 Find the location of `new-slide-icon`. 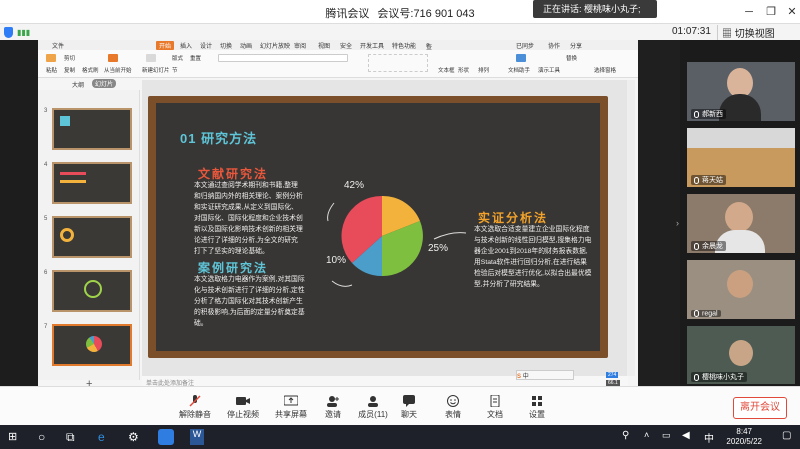

new-slide-icon is located at coordinates (151, 58).